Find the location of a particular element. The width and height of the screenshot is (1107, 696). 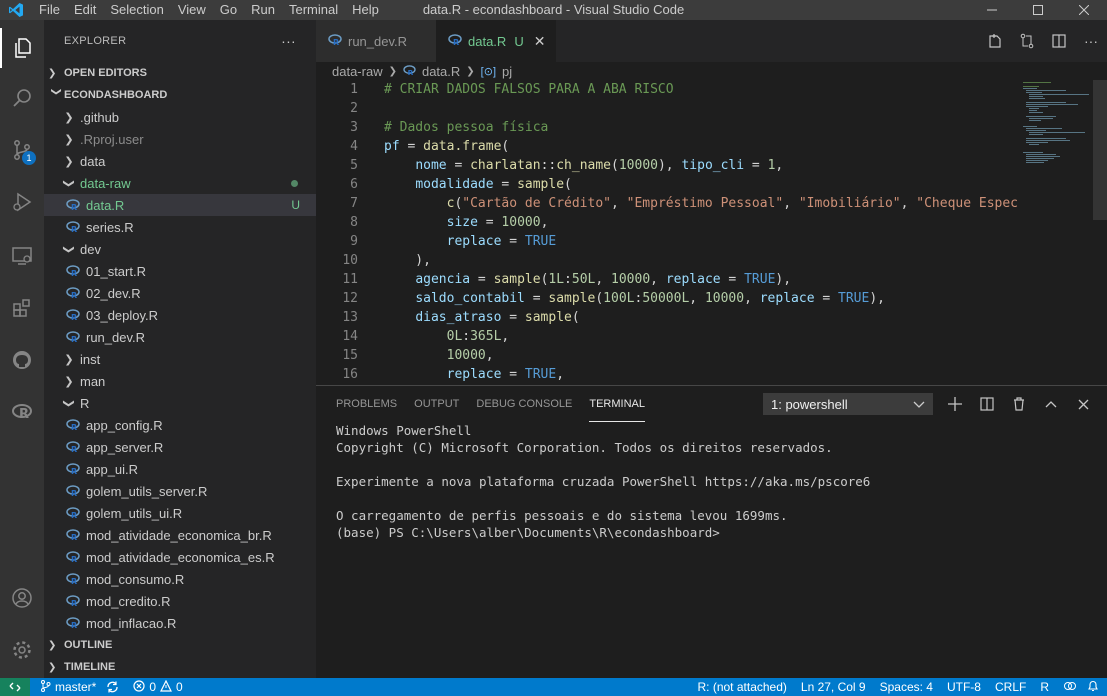

tree-file: Rmod_inflacao.R is located at coordinates (180, 623).